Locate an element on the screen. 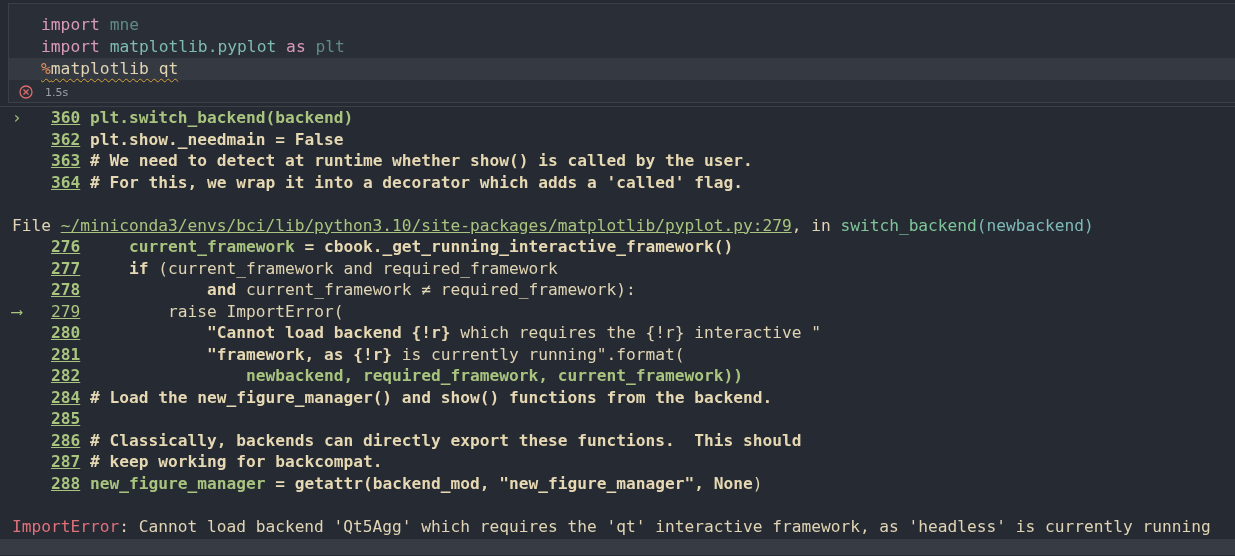  line-number: 287 is located at coordinates (66, 462).